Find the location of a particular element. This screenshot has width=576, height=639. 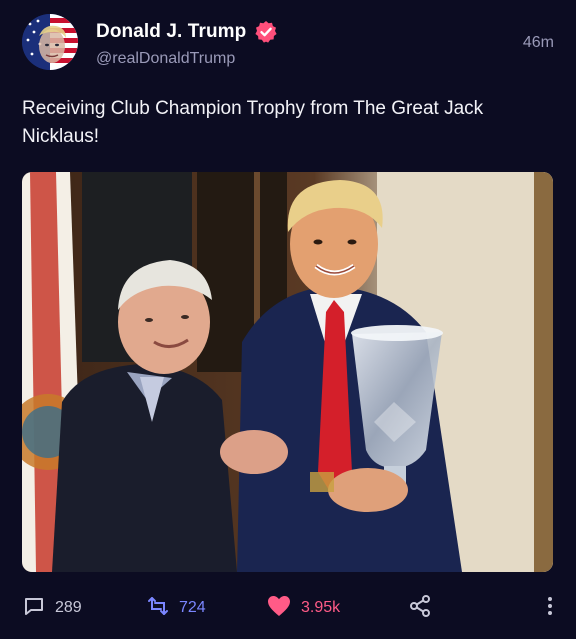

avatar is located at coordinates (50, 42).